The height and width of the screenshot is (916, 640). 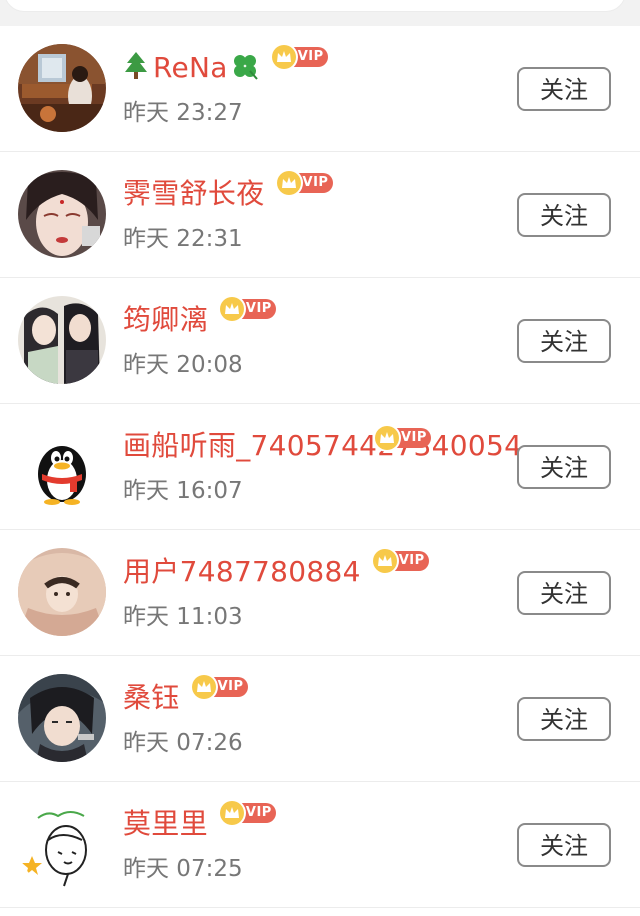 What do you see at coordinates (183, 617) in the screenshot?
I see `timestamp: 昨天 11:03` at bounding box center [183, 617].